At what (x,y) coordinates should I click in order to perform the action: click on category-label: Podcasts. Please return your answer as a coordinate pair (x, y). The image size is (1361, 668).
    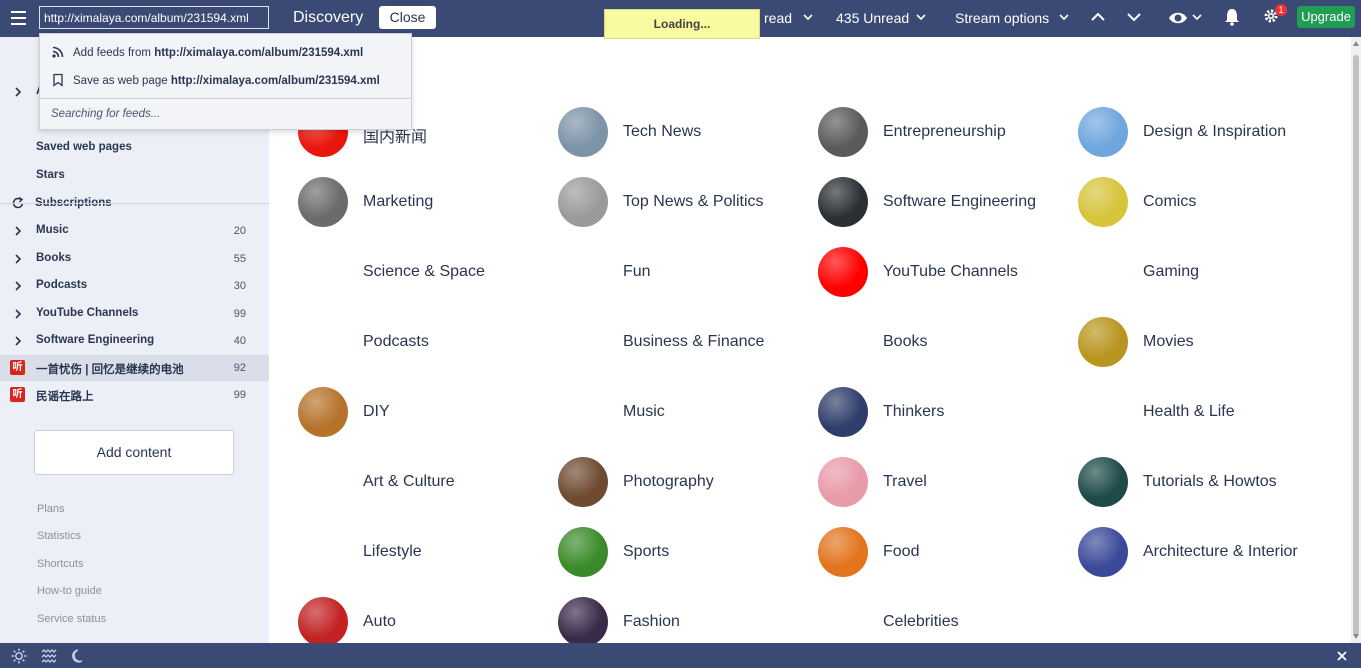
    Looking at the image, I should click on (396, 342).